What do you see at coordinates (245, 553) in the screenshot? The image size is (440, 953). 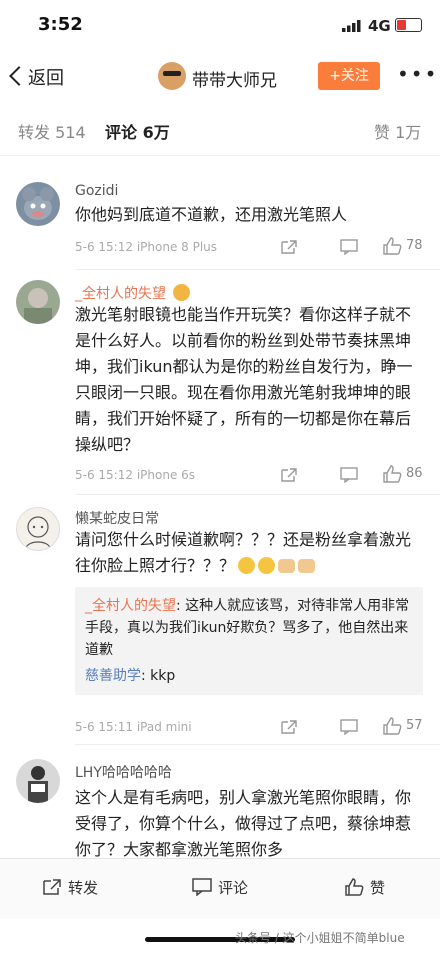 I see `comment-text: 请问您什么时候道歉啊？？？还是粉丝拿着激光往你脸上照才行？？？` at bounding box center [245, 553].